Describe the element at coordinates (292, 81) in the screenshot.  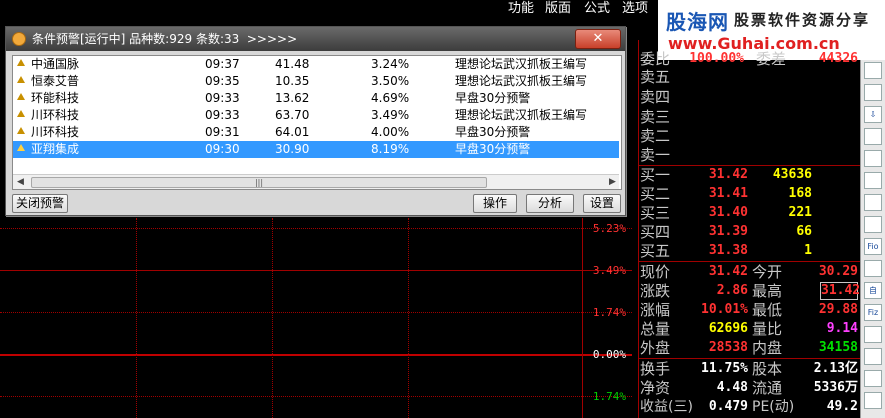
I see `alert-price: 10.35` at that location.